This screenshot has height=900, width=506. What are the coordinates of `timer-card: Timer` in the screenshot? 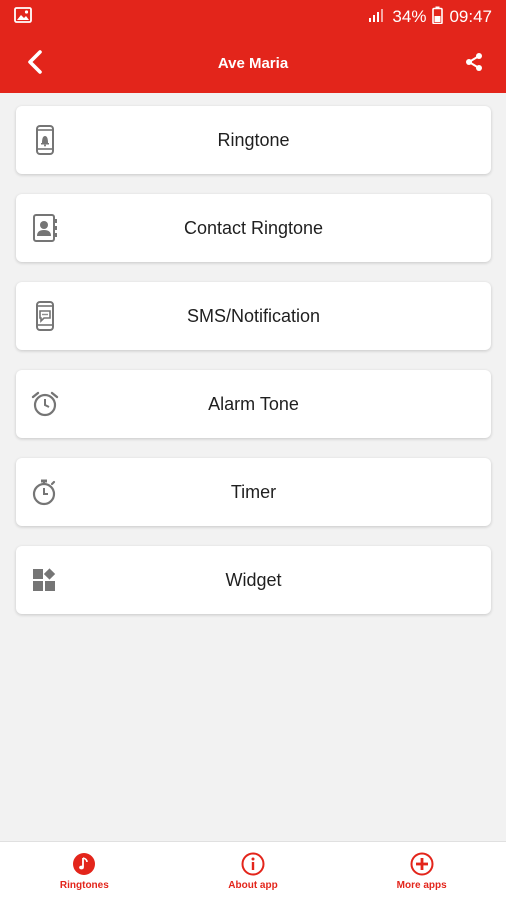 It's located at (253, 492).